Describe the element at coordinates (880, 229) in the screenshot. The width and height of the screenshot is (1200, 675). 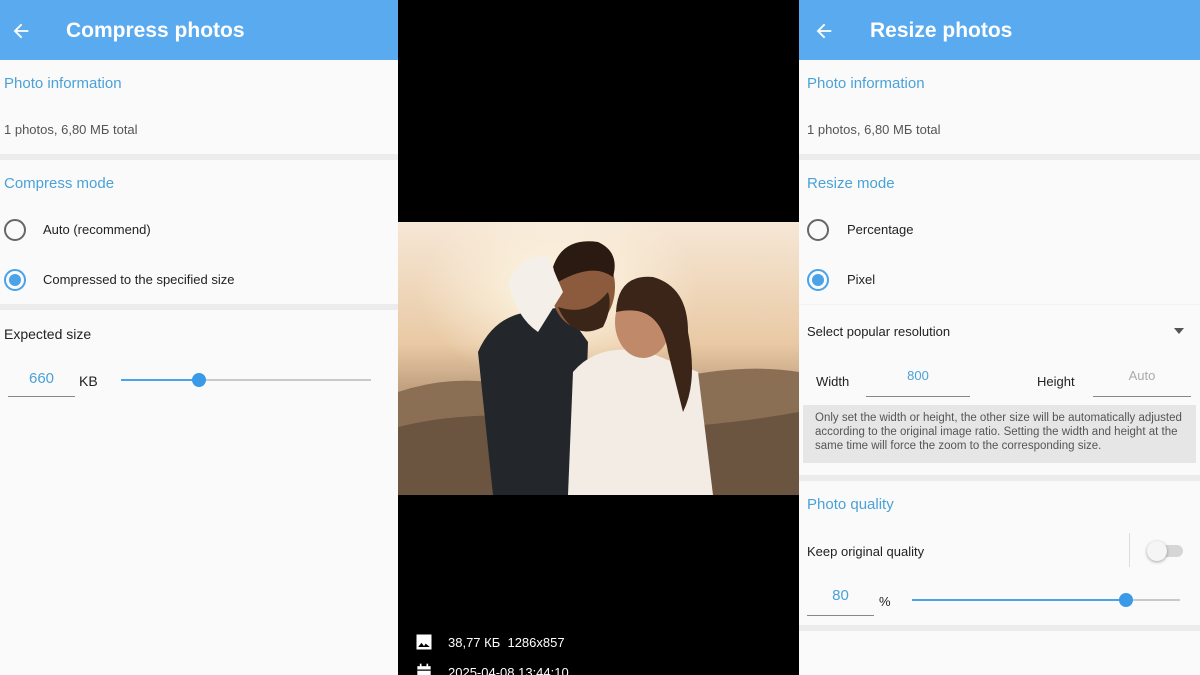
I see `option-percentage-label: Percentage` at that location.